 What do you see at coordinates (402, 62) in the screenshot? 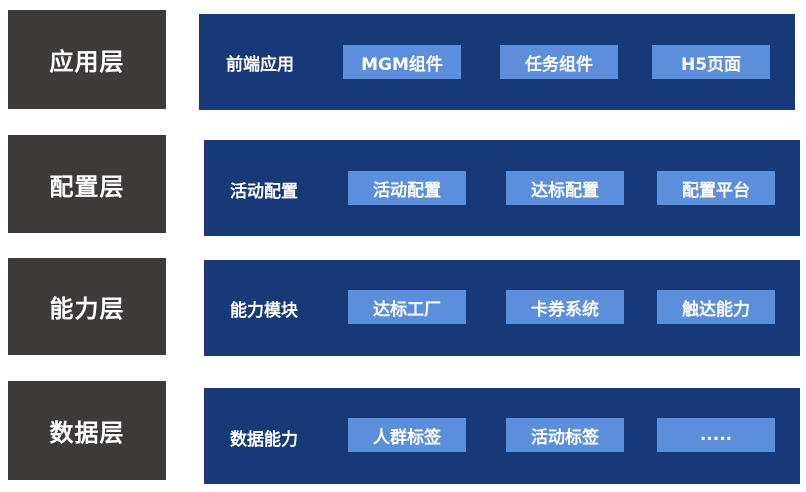
I see `component-chip: MGM组件` at bounding box center [402, 62].